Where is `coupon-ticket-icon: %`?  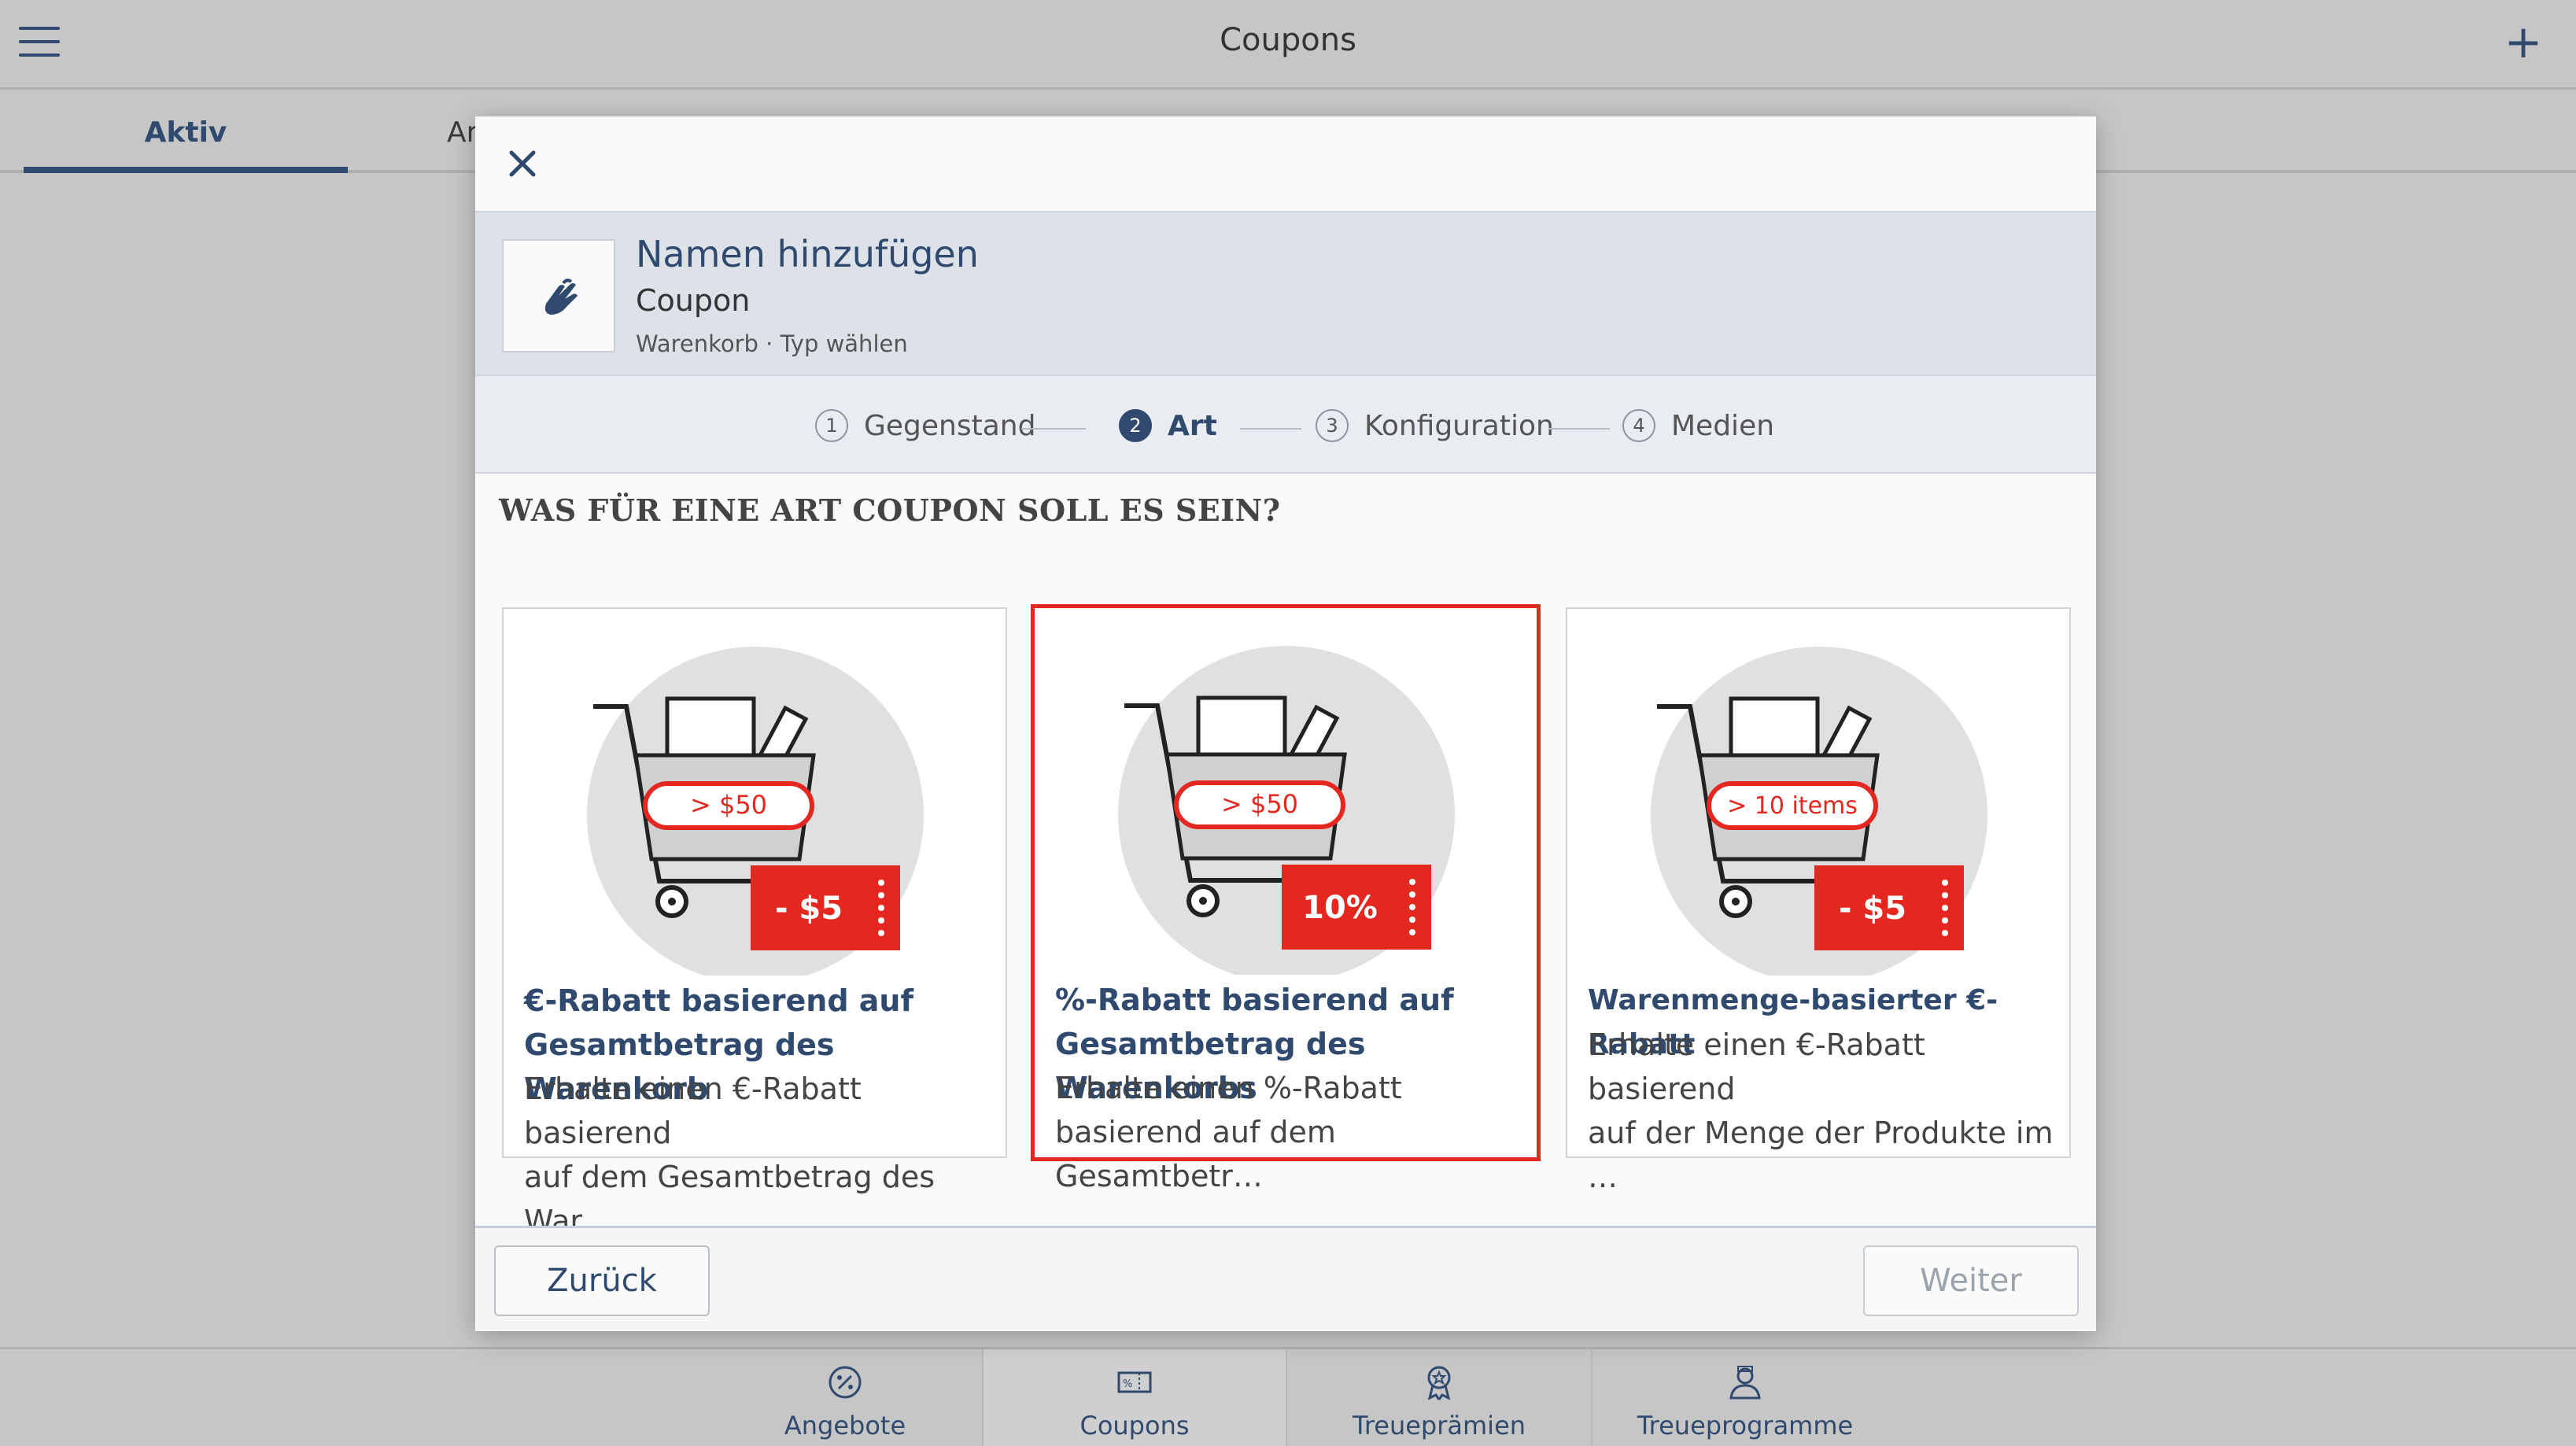 coupon-ticket-icon: % is located at coordinates (1134, 1382).